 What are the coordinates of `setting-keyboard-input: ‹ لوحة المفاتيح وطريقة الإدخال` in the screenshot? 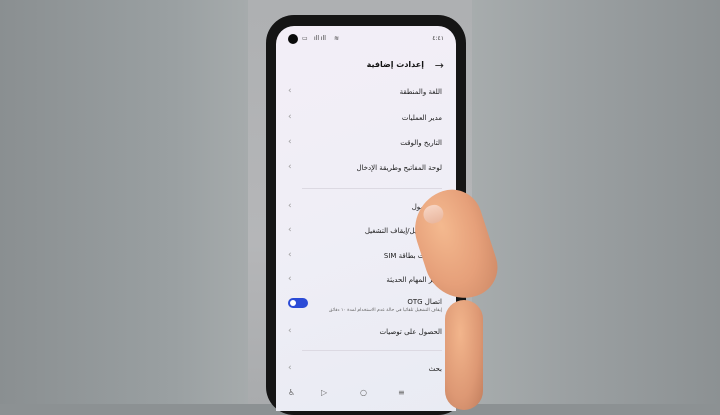 It's located at (366, 170).